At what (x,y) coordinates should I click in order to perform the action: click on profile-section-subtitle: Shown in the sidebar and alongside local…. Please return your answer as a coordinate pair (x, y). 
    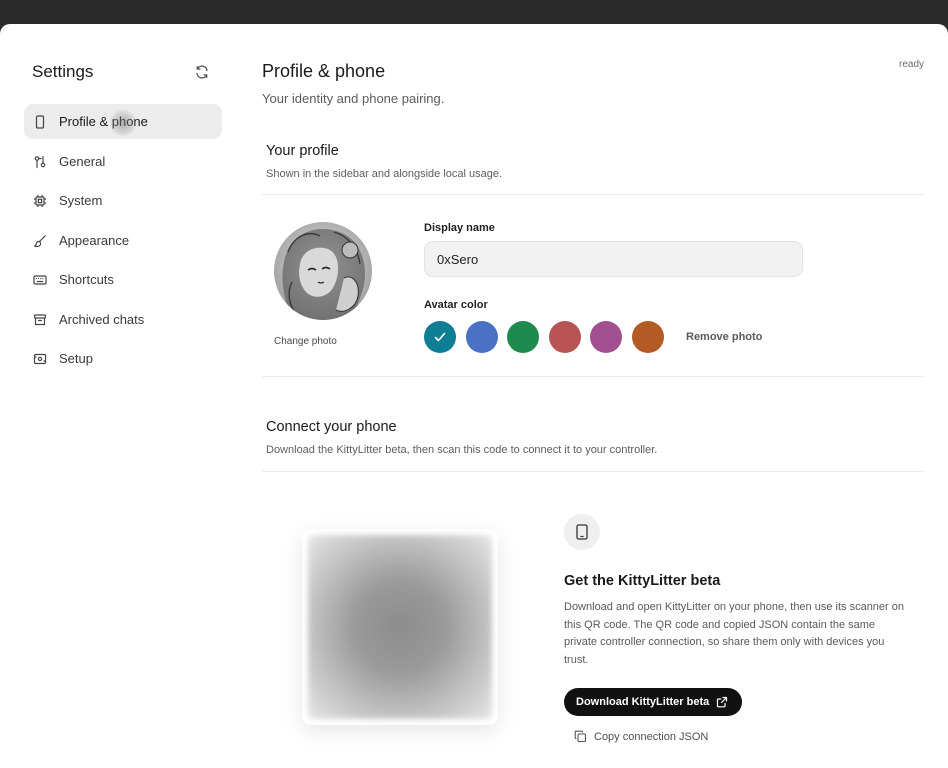
    Looking at the image, I should click on (384, 174).